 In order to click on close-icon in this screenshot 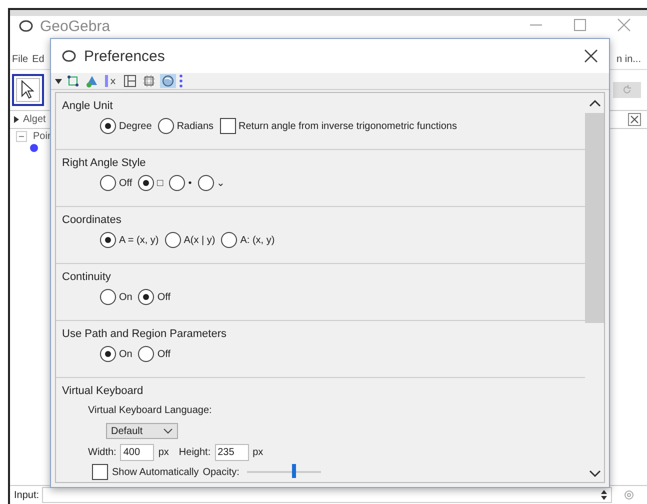, I will do `click(591, 56)`.